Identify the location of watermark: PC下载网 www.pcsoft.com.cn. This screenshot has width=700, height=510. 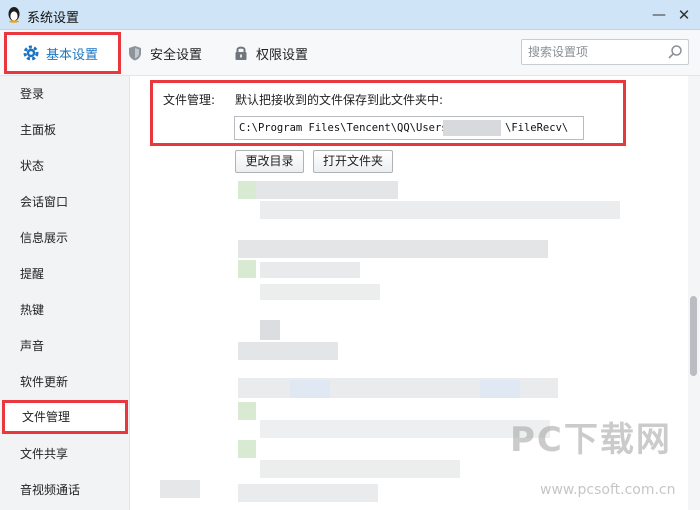
(602, 458).